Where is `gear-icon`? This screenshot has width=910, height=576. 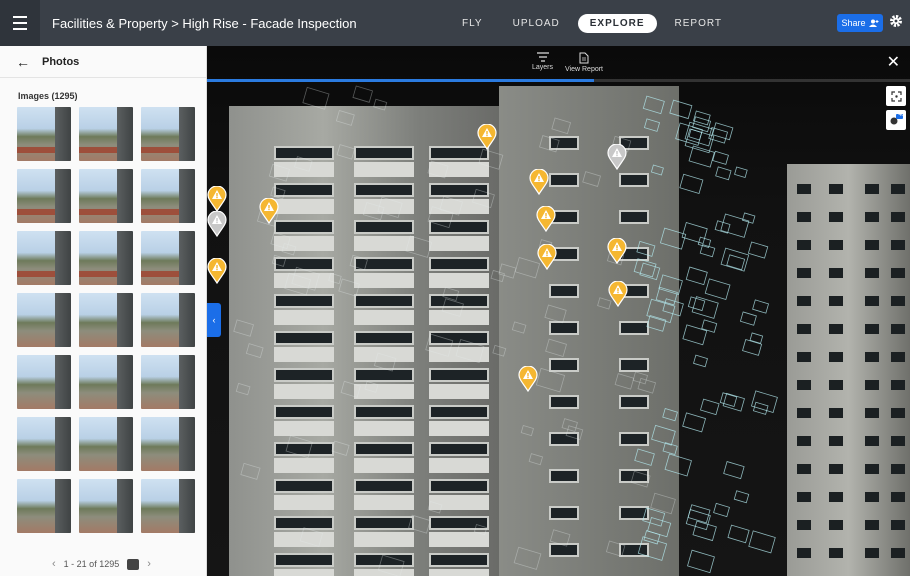
gear-icon is located at coordinates (896, 21).